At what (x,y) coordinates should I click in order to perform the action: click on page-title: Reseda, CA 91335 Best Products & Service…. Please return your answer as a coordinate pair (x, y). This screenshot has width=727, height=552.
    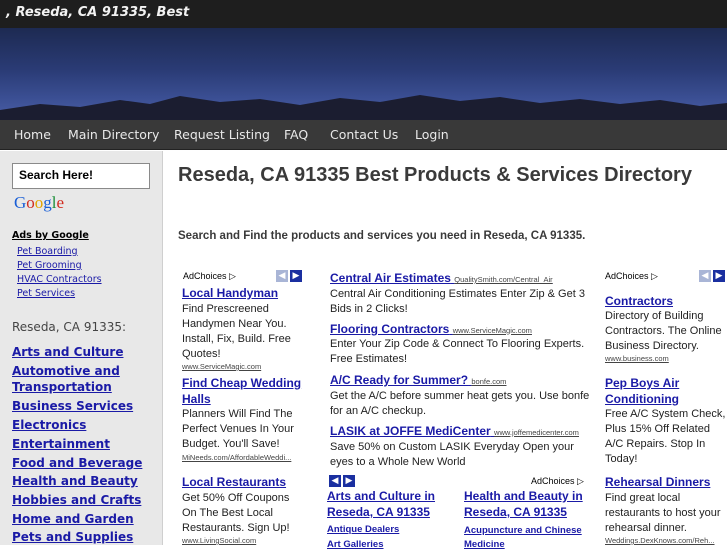
    Looking at the image, I should click on (435, 175).